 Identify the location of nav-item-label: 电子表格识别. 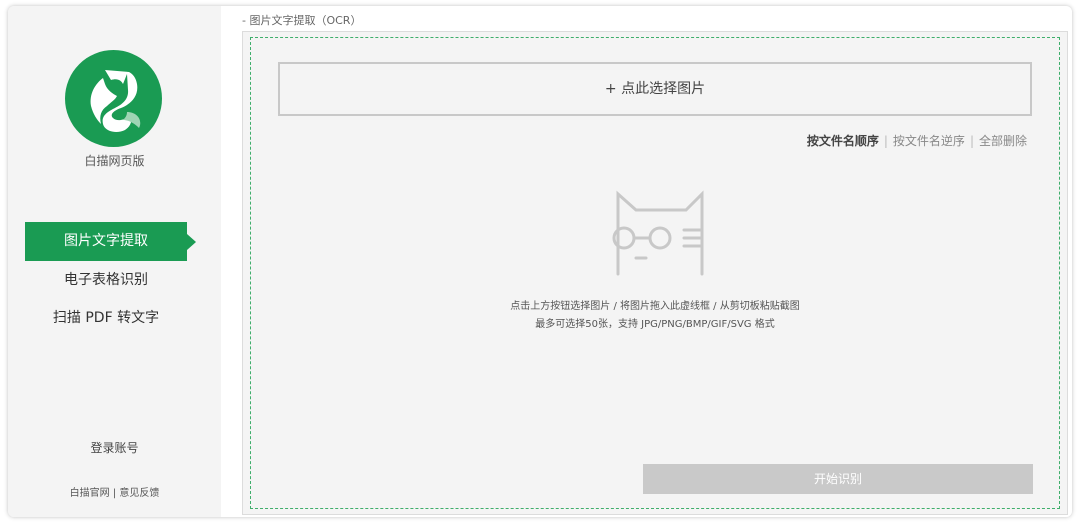
(106, 280).